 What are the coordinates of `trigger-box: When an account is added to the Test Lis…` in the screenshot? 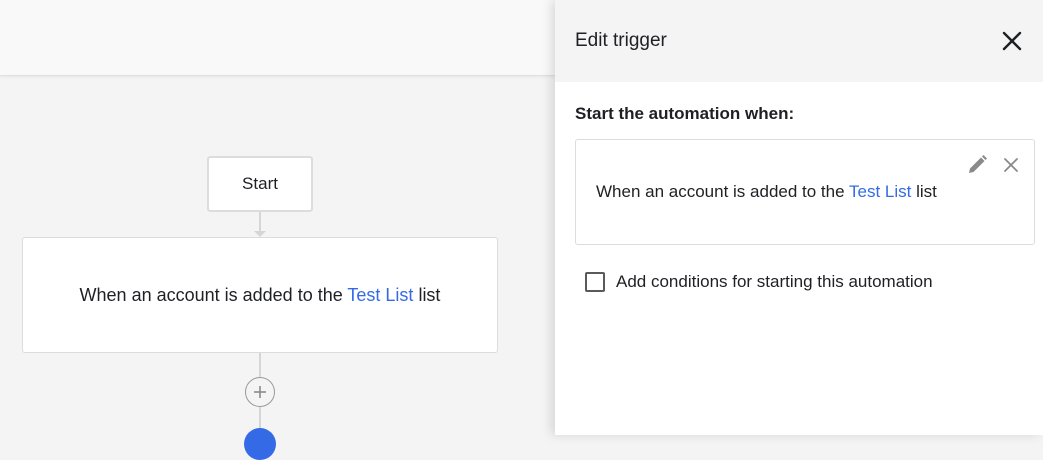 It's located at (805, 192).